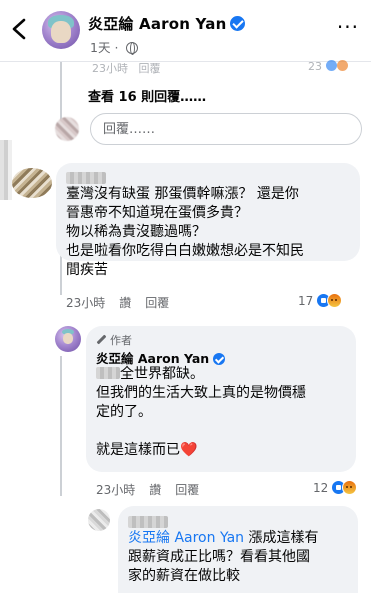  I want to click on blurred-region, so click(6, 170).